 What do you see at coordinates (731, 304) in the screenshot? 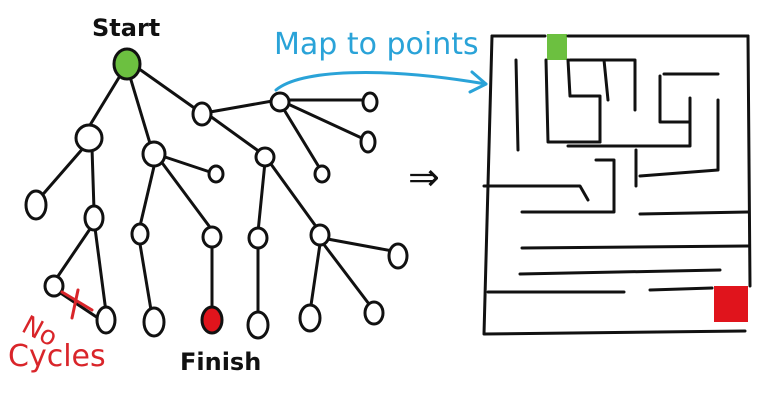
I see `maze-finish-cell` at bounding box center [731, 304].